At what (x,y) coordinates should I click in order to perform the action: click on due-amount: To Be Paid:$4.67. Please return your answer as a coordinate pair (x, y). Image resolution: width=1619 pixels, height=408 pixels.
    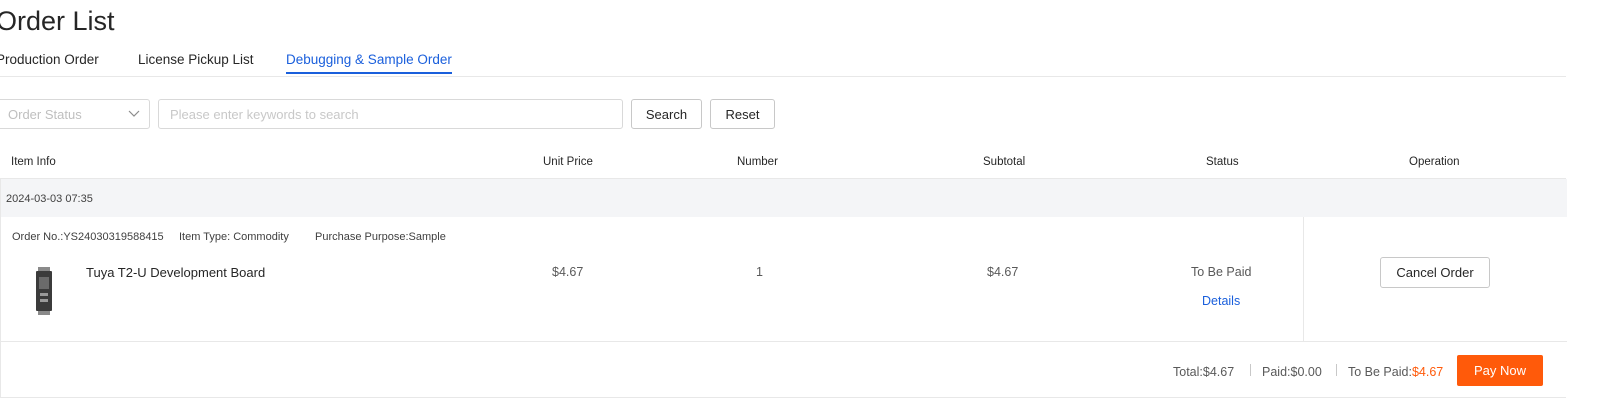
    Looking at the image, I should click on (1395, 372).